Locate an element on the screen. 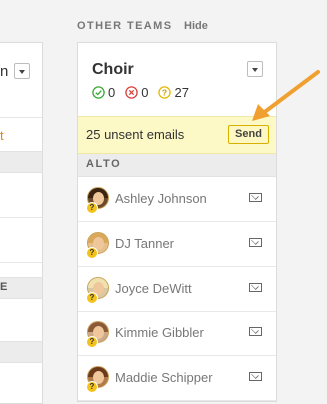  member-name: Maddie Schipper is located at coordinates (164, 377).